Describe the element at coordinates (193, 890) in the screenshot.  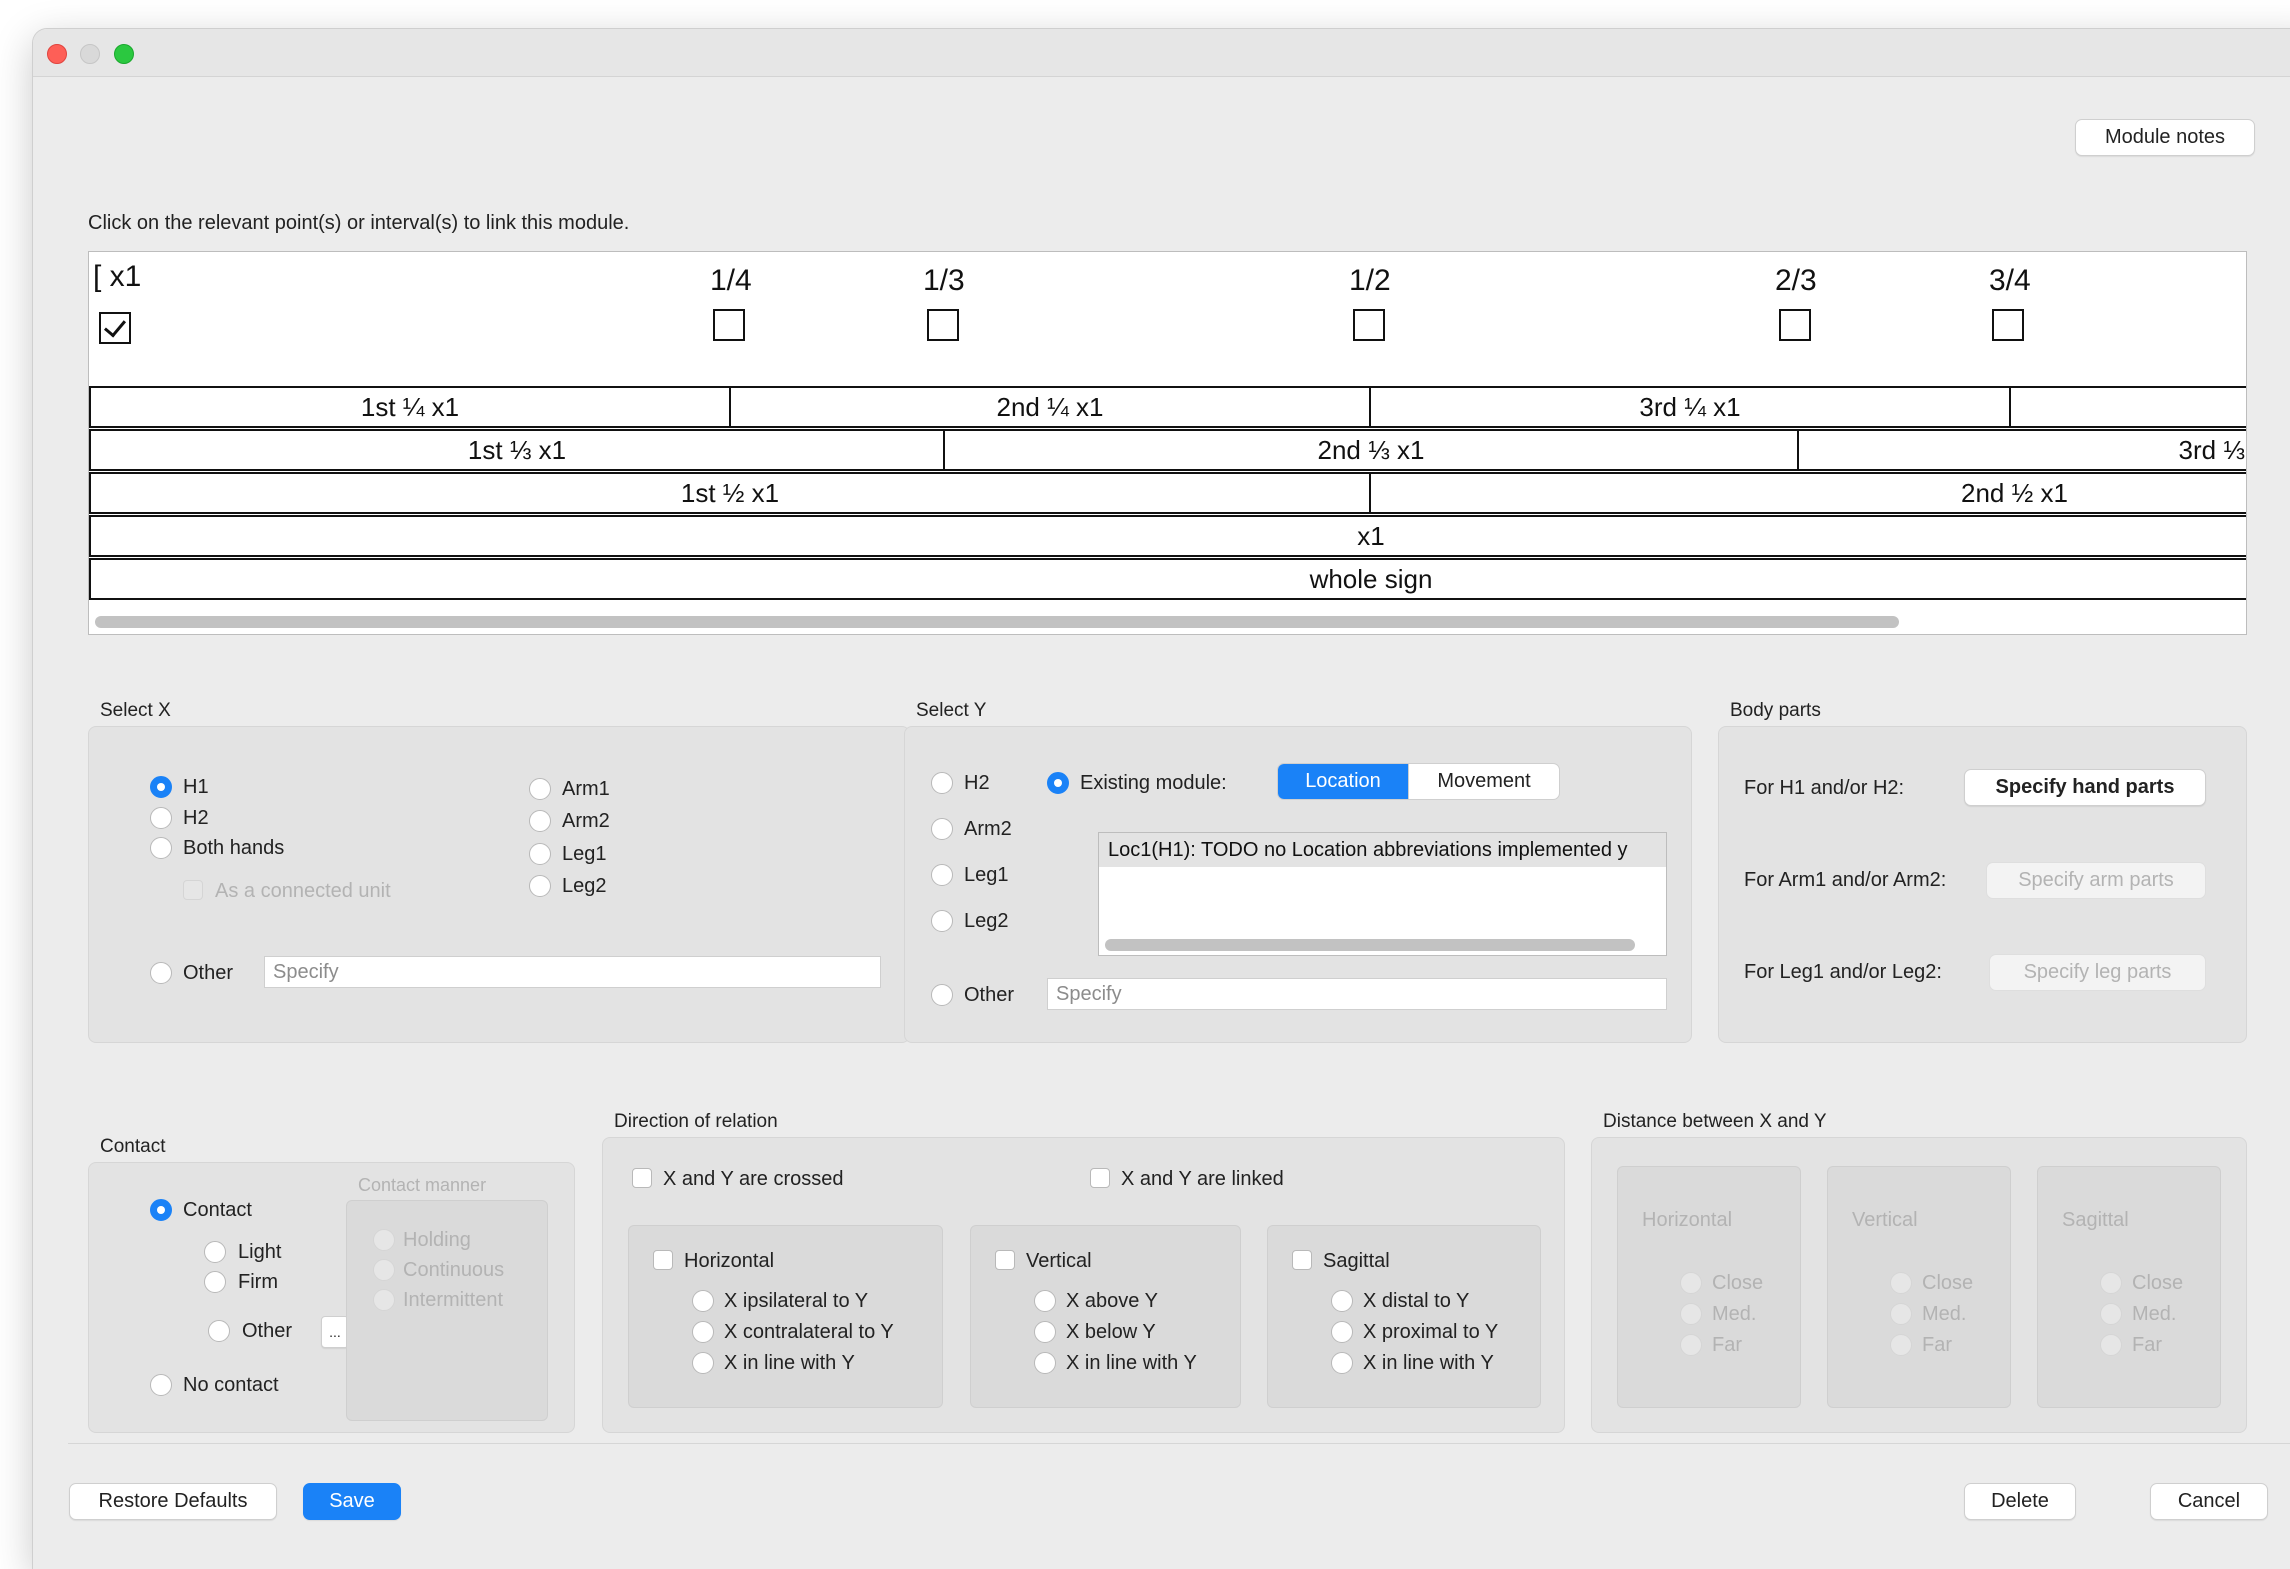
I see `x-connected-unit-checkbox` at that location.